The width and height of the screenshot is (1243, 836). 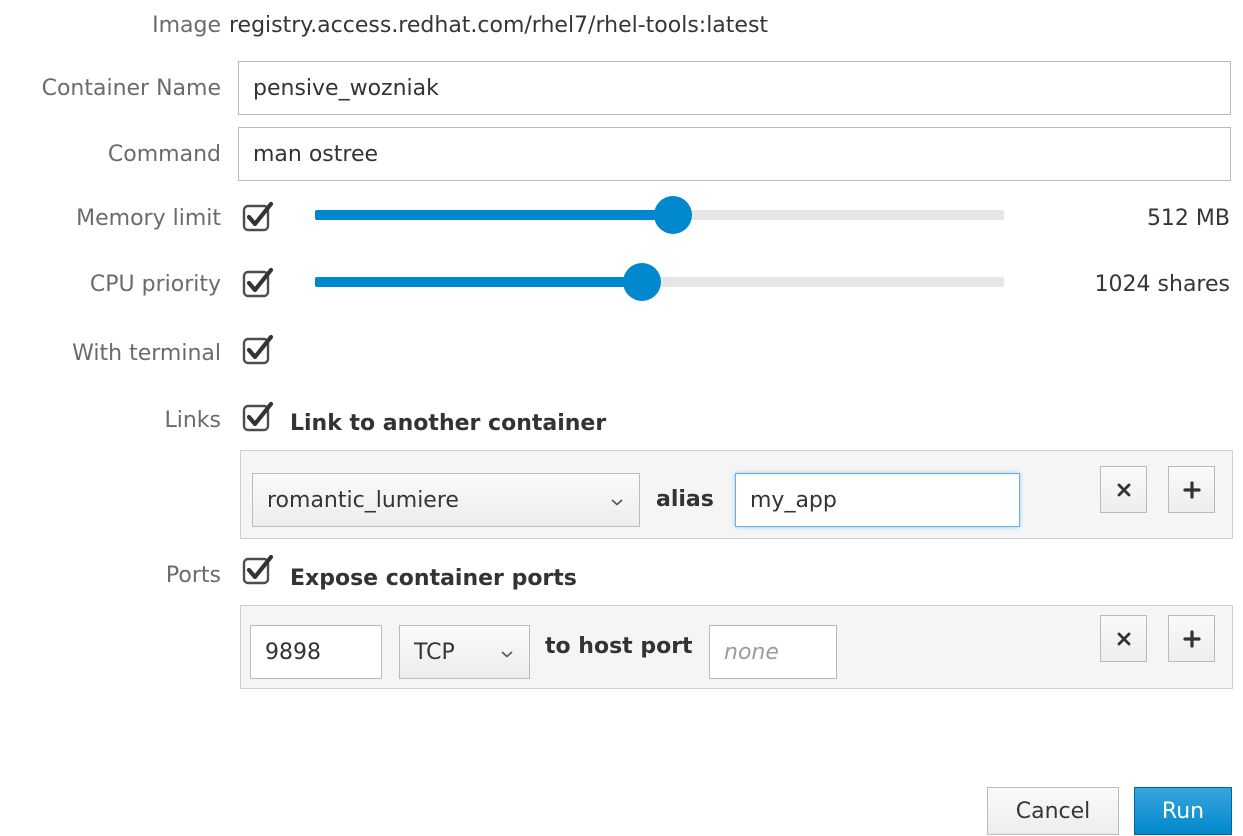 I want to click on memory-limit-slider-fill, so click(x=494, y=215).